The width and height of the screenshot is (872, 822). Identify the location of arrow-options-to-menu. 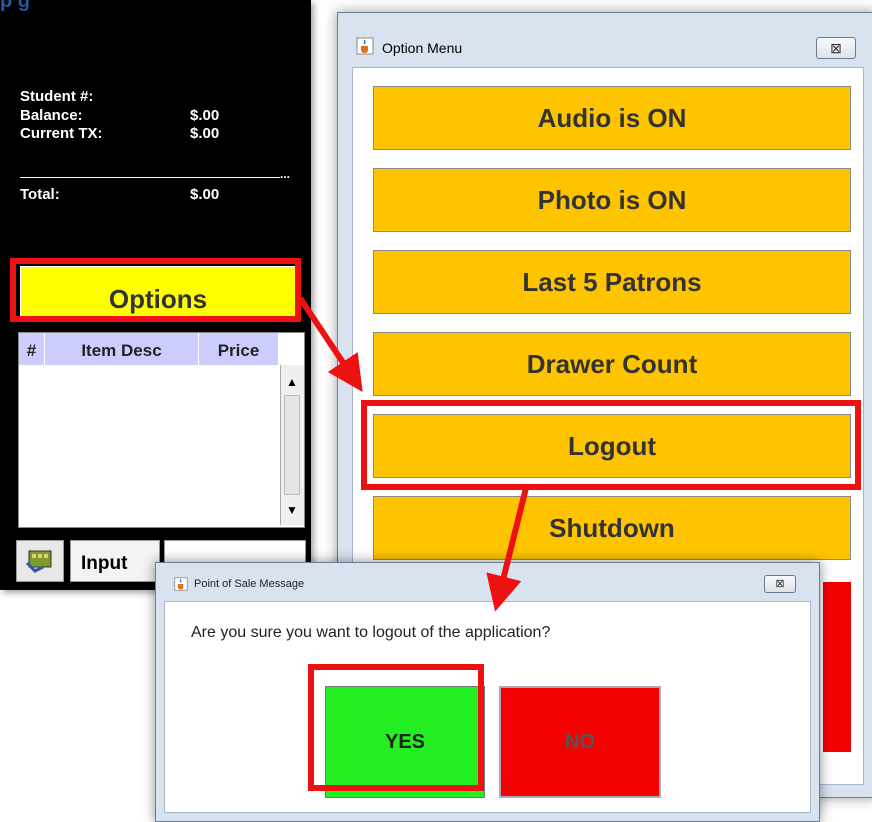
(330, 344).